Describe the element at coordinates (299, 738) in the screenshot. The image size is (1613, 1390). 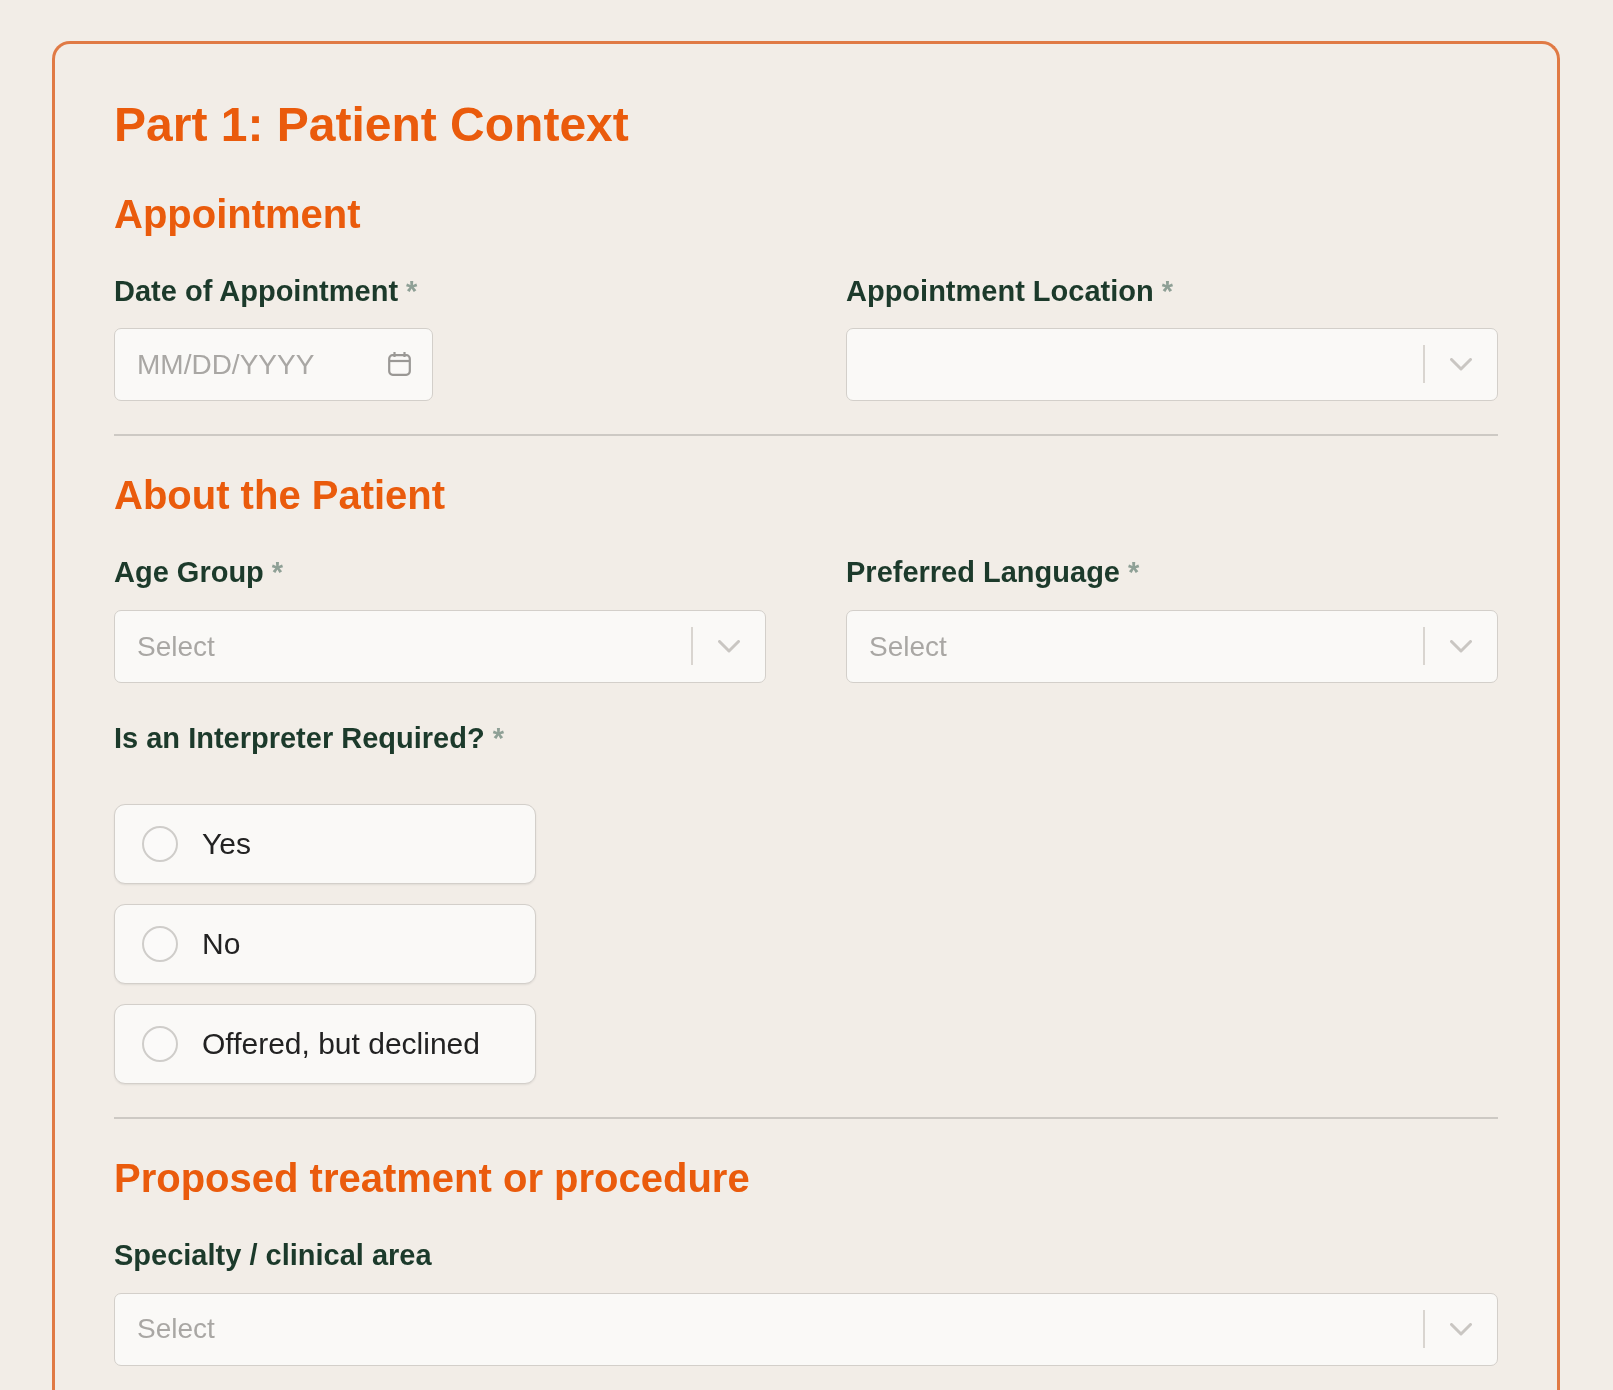
I see `field-label: Is an Interpreter Required?` at that location.